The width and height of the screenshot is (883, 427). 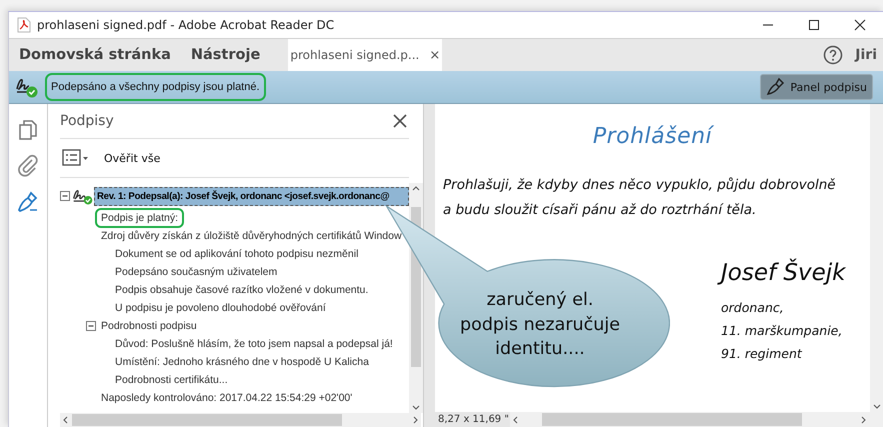 I want to click on signature-pen-icon, so click(x=28, y=202).